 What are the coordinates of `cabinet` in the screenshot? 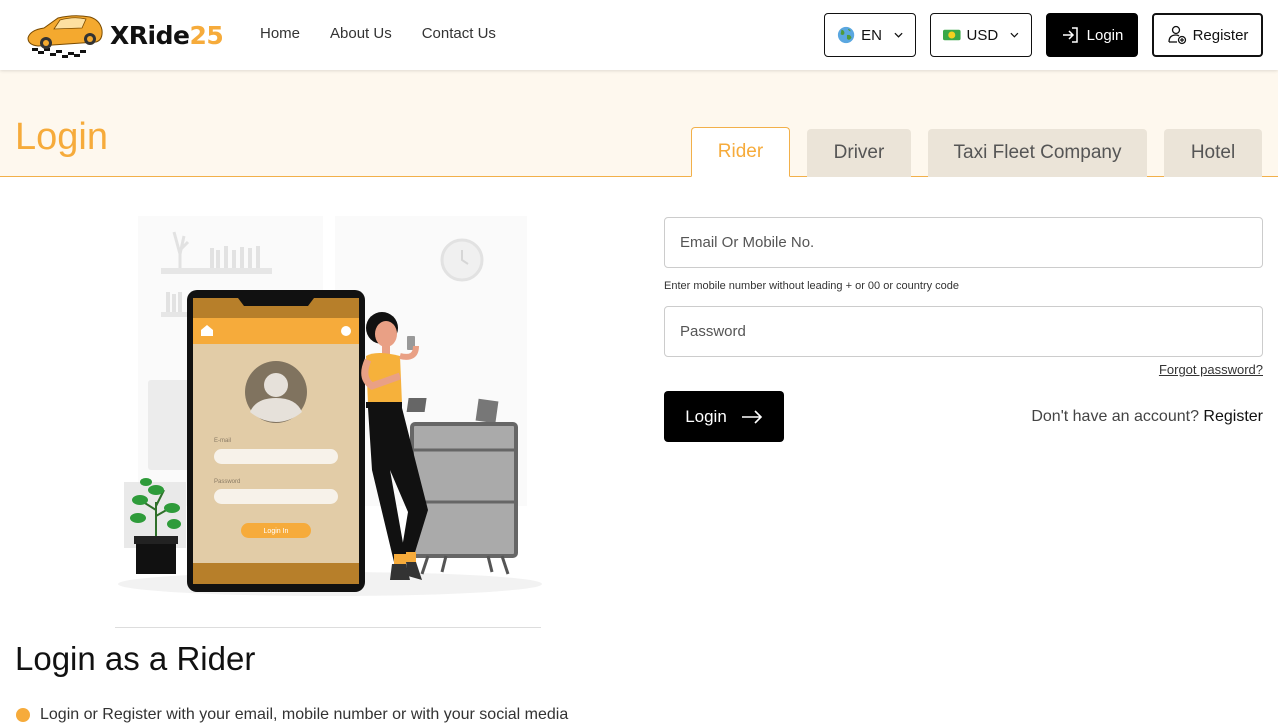 It's located at (462, 486).